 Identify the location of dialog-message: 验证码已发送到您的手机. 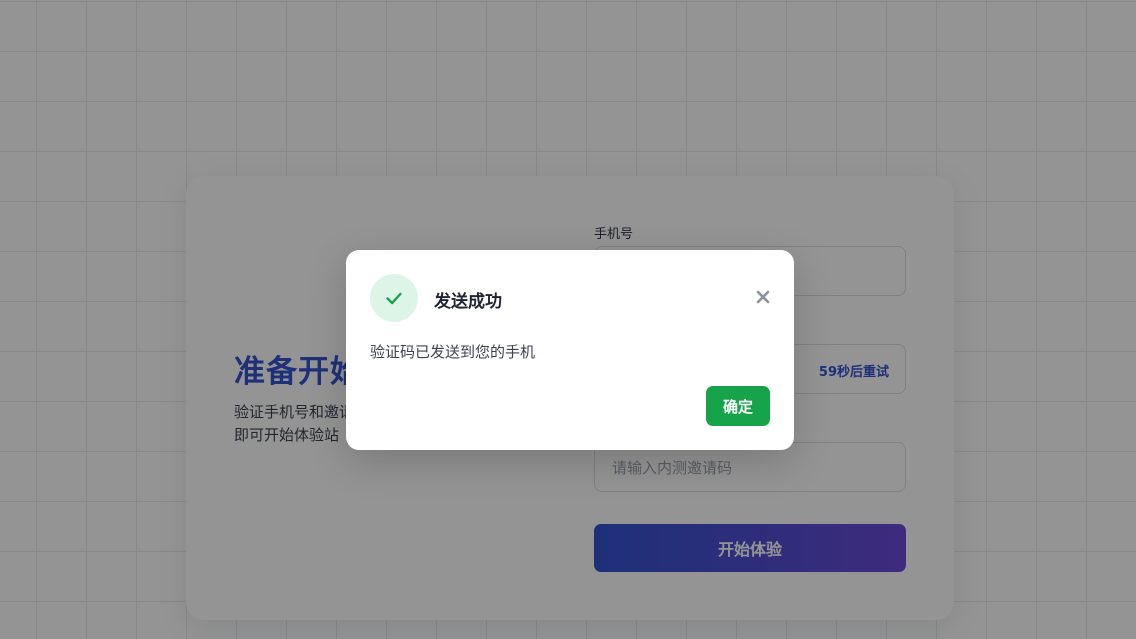
(453, 352).